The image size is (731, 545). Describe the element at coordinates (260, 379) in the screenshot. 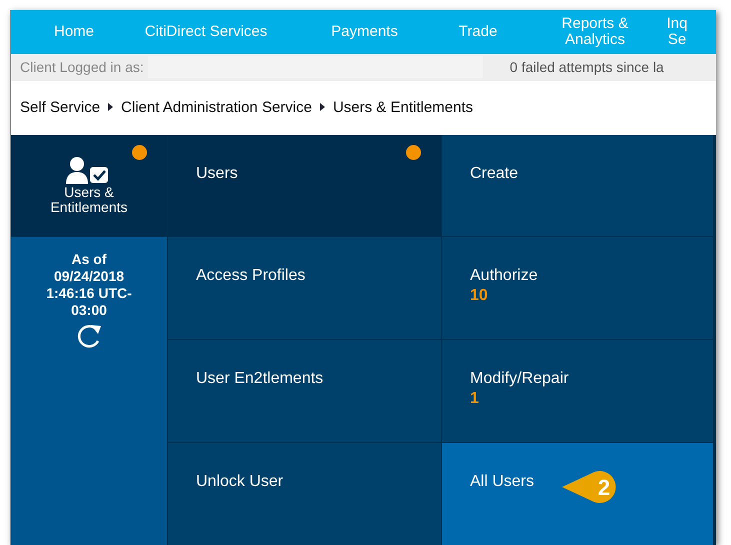

I see `menu-label: User En2tlements` at that location.